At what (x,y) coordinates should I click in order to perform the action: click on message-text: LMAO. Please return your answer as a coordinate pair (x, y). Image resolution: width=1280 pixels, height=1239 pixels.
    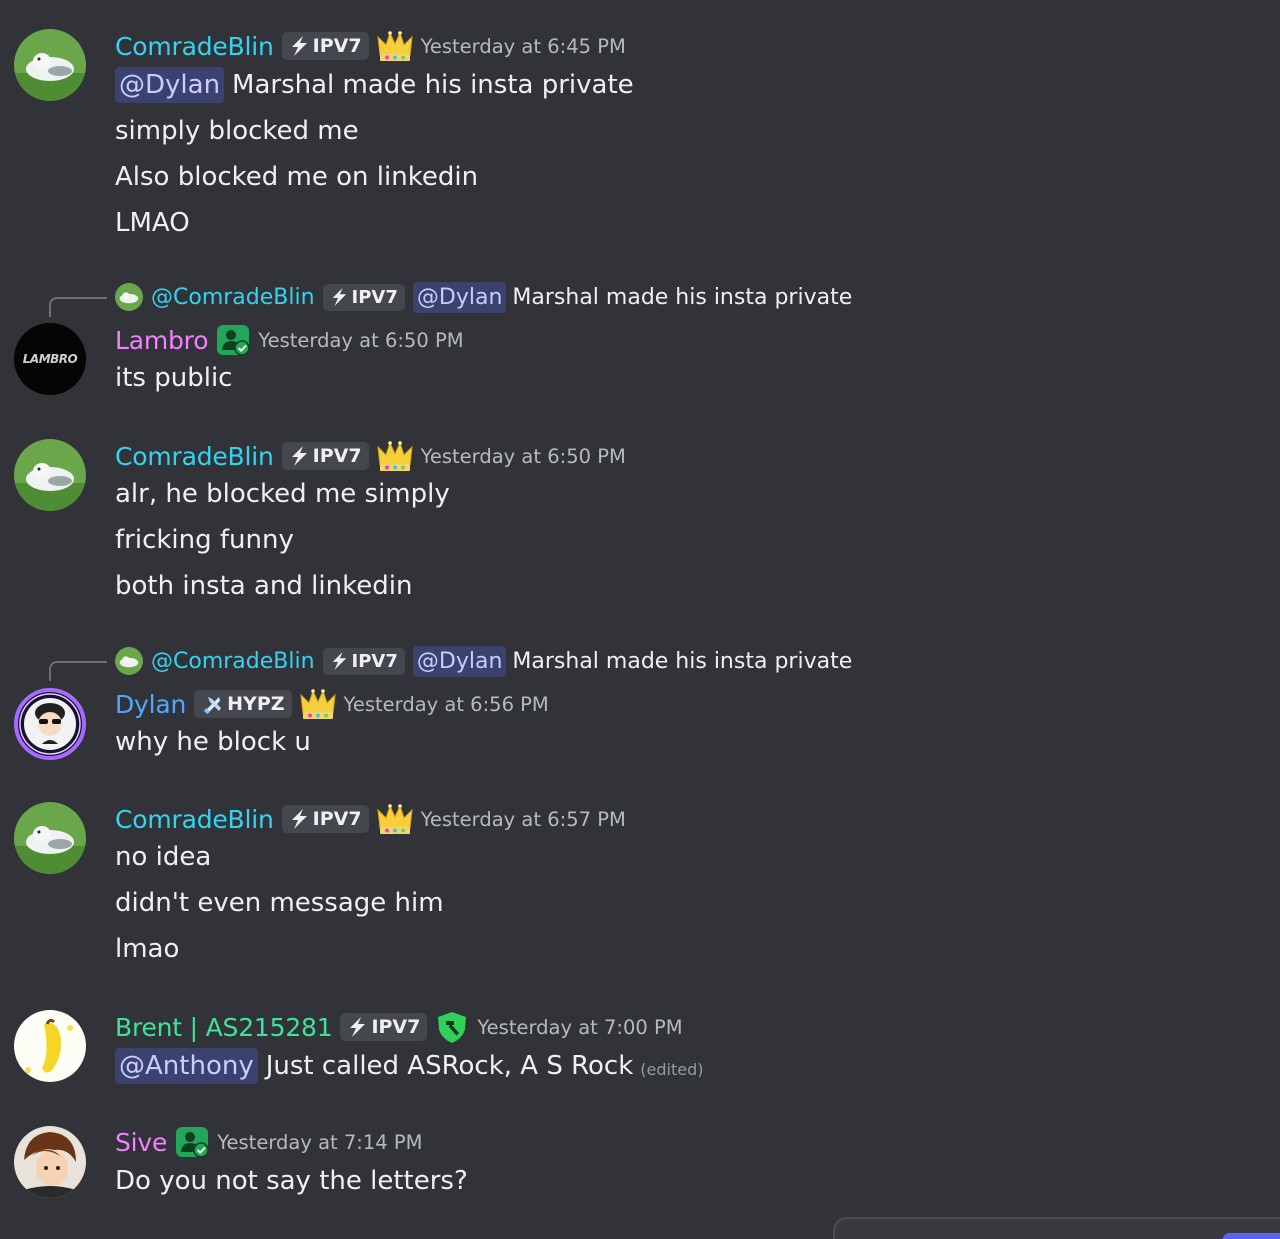
    Looking at the image, I should click on (152, 223).